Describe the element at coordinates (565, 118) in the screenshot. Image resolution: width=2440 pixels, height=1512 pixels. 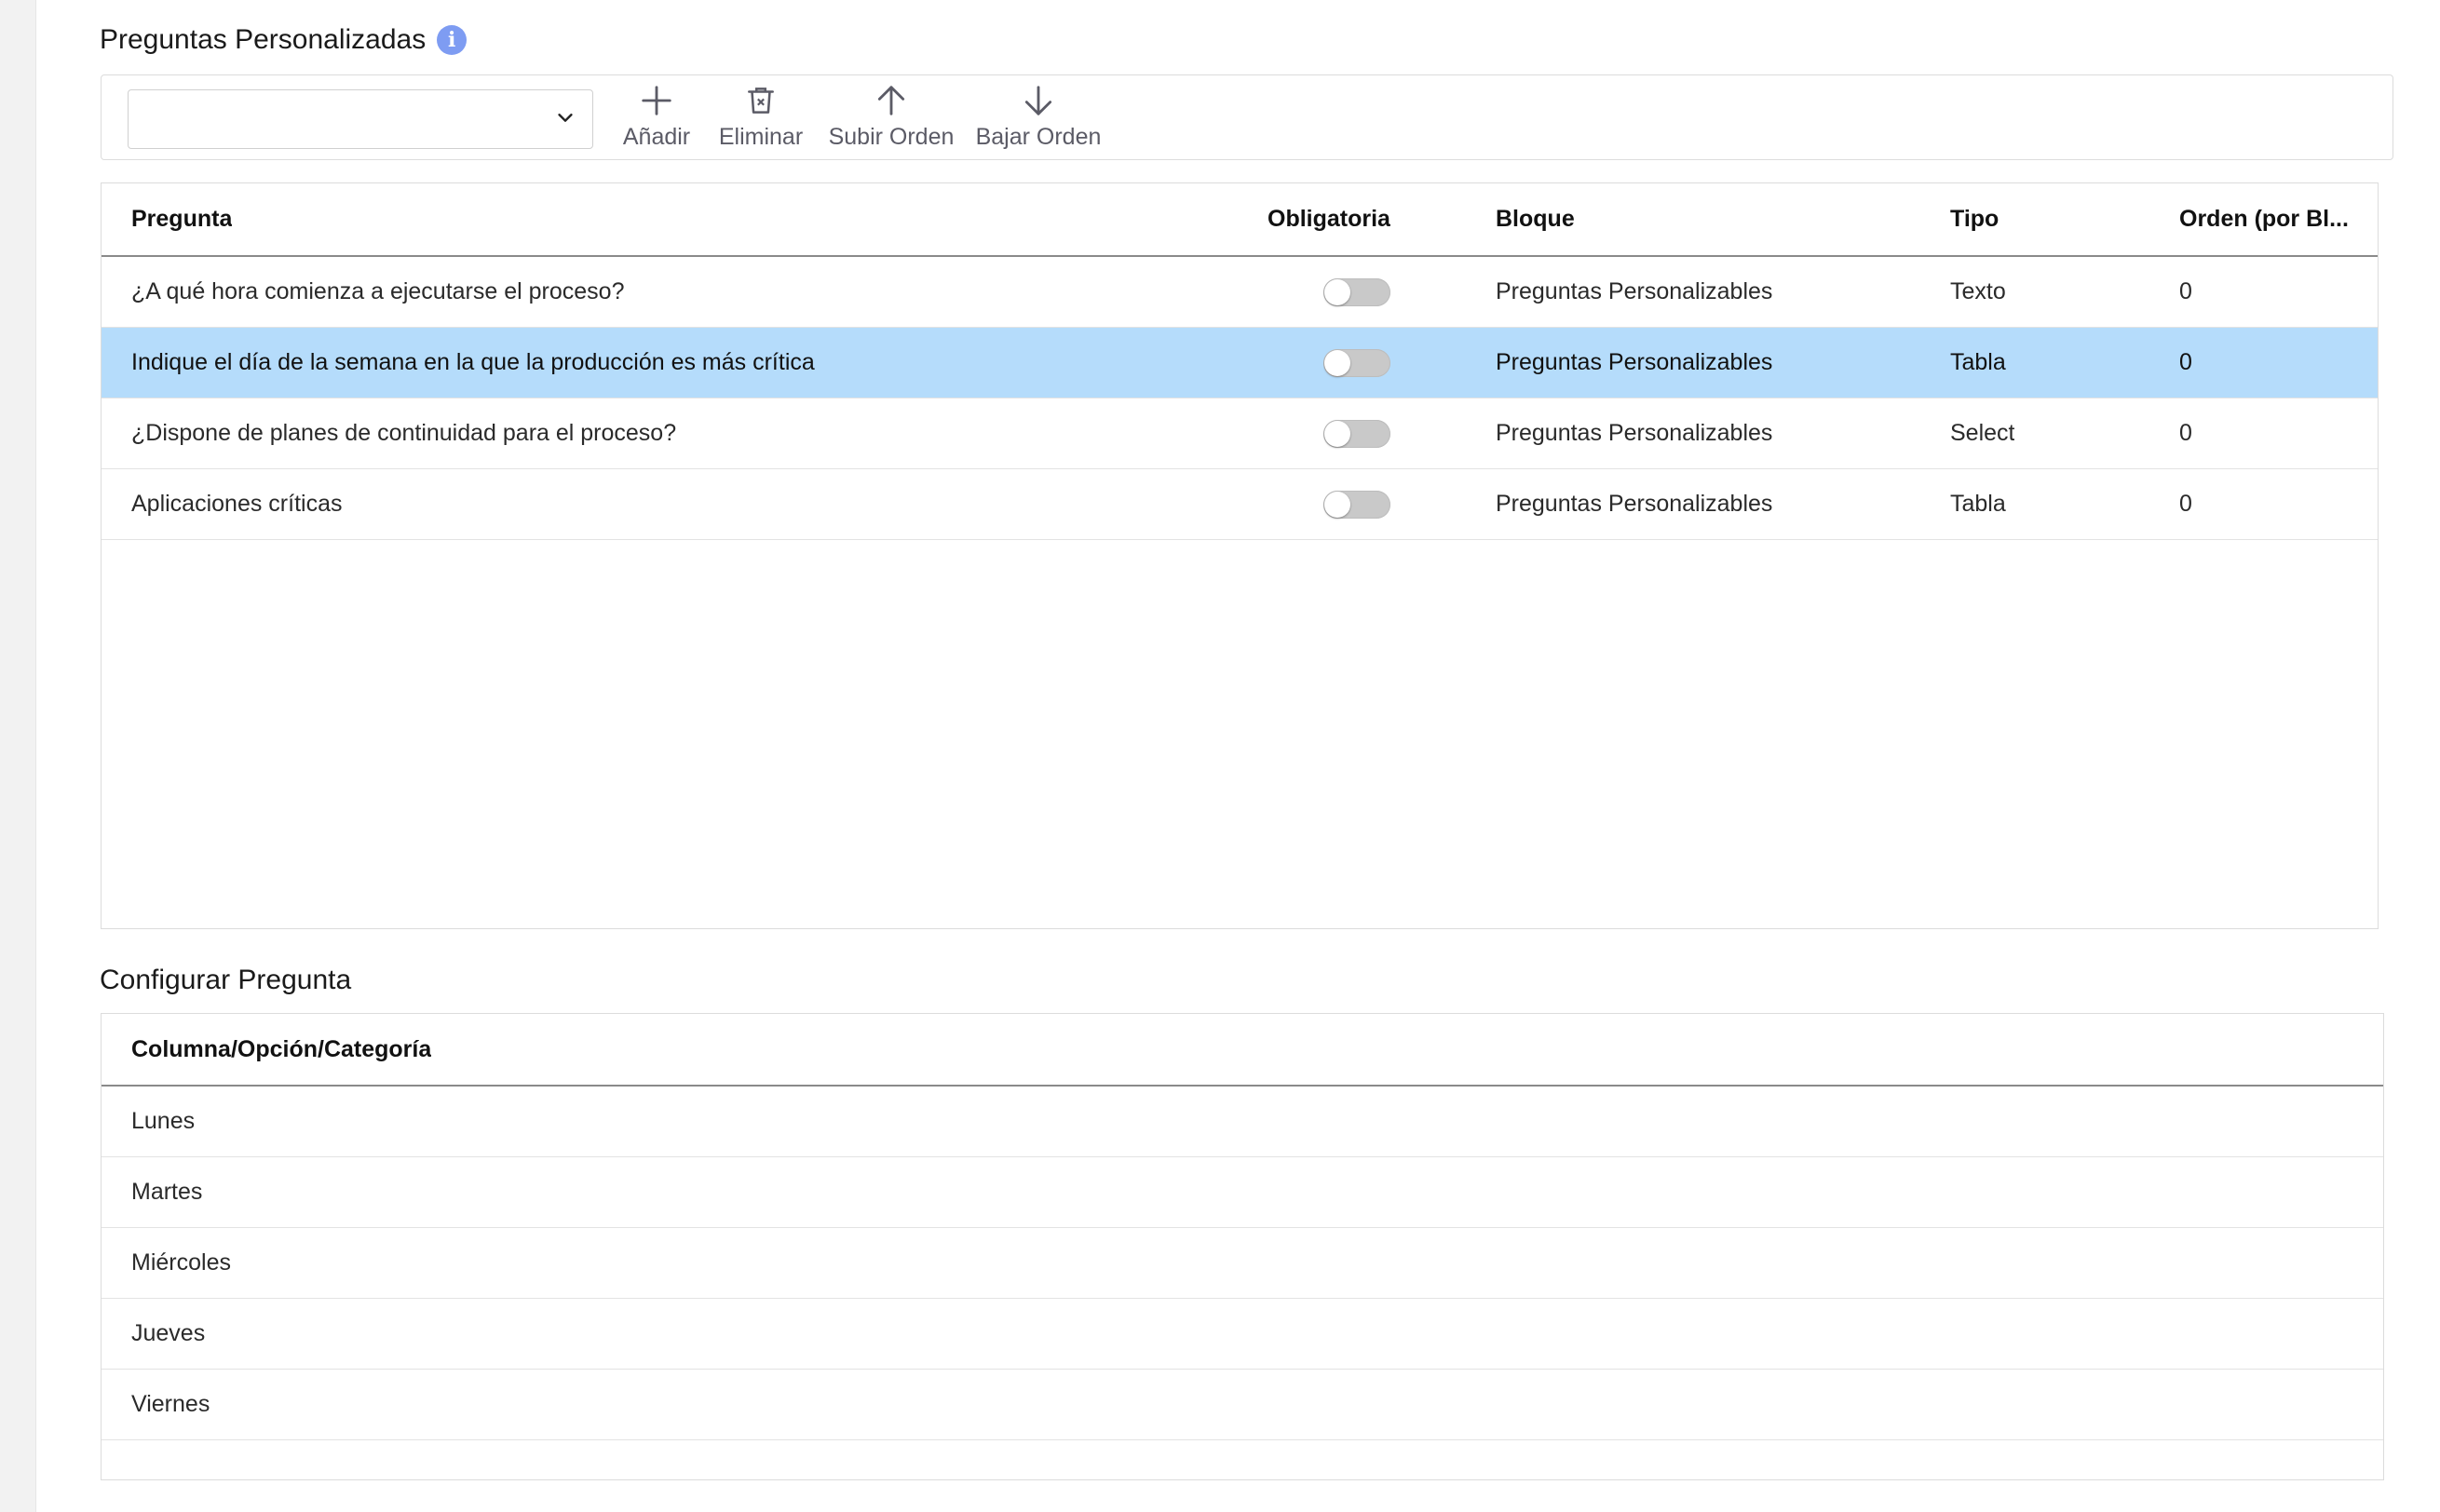
I see `chevron-down-icon` at that location.